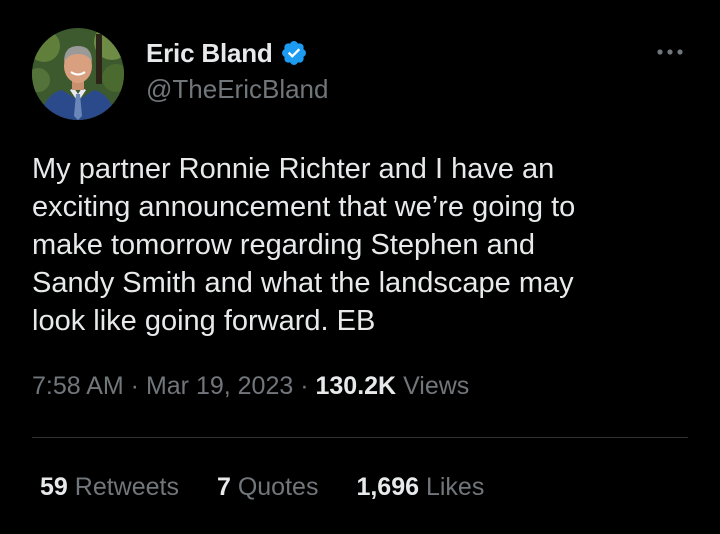 The image size is (720, 534). What do you see at coordinates (78, 386) in the screenshot?
I see `tweet-time: 7:58 AM` at bounding box center [78, 386].